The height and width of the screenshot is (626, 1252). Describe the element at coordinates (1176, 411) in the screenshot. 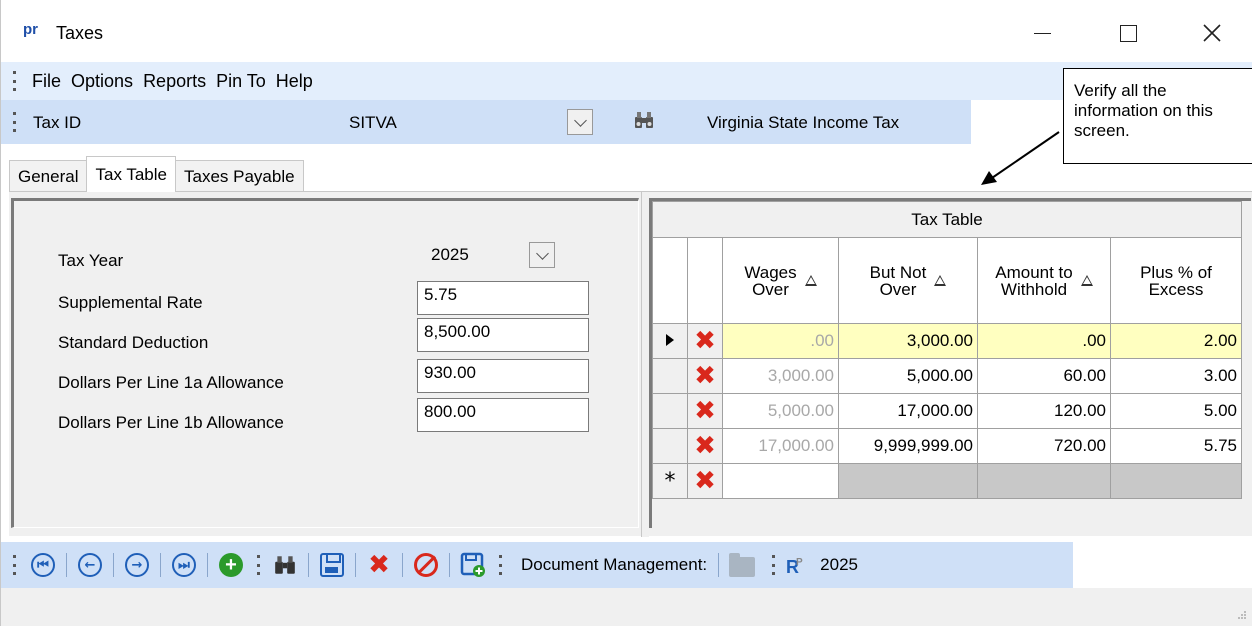

I see `cell-plus-percent-excess: 5.00` at that location.